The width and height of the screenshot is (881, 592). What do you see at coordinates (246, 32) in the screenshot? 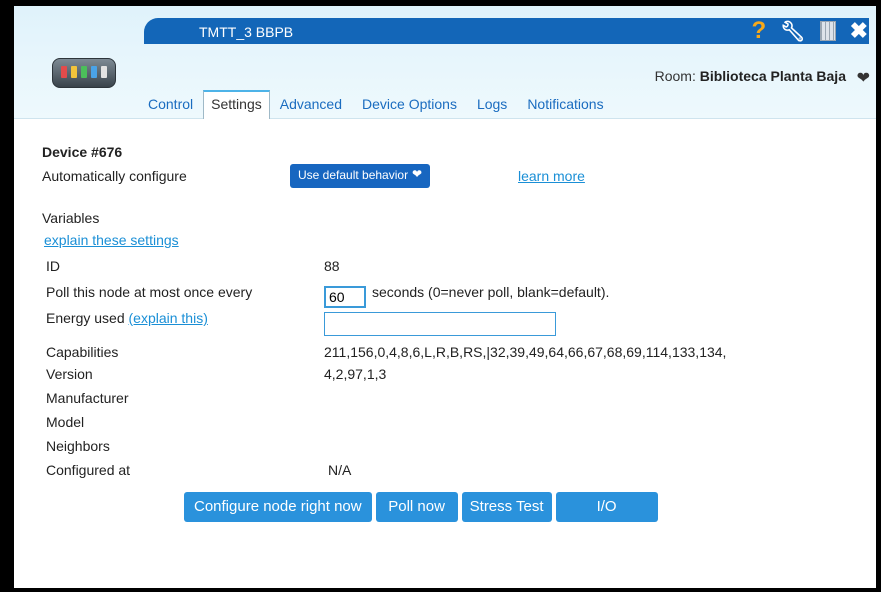
I see `window-title: TMTT_3 BBPB` at bounding box center [246, 32].